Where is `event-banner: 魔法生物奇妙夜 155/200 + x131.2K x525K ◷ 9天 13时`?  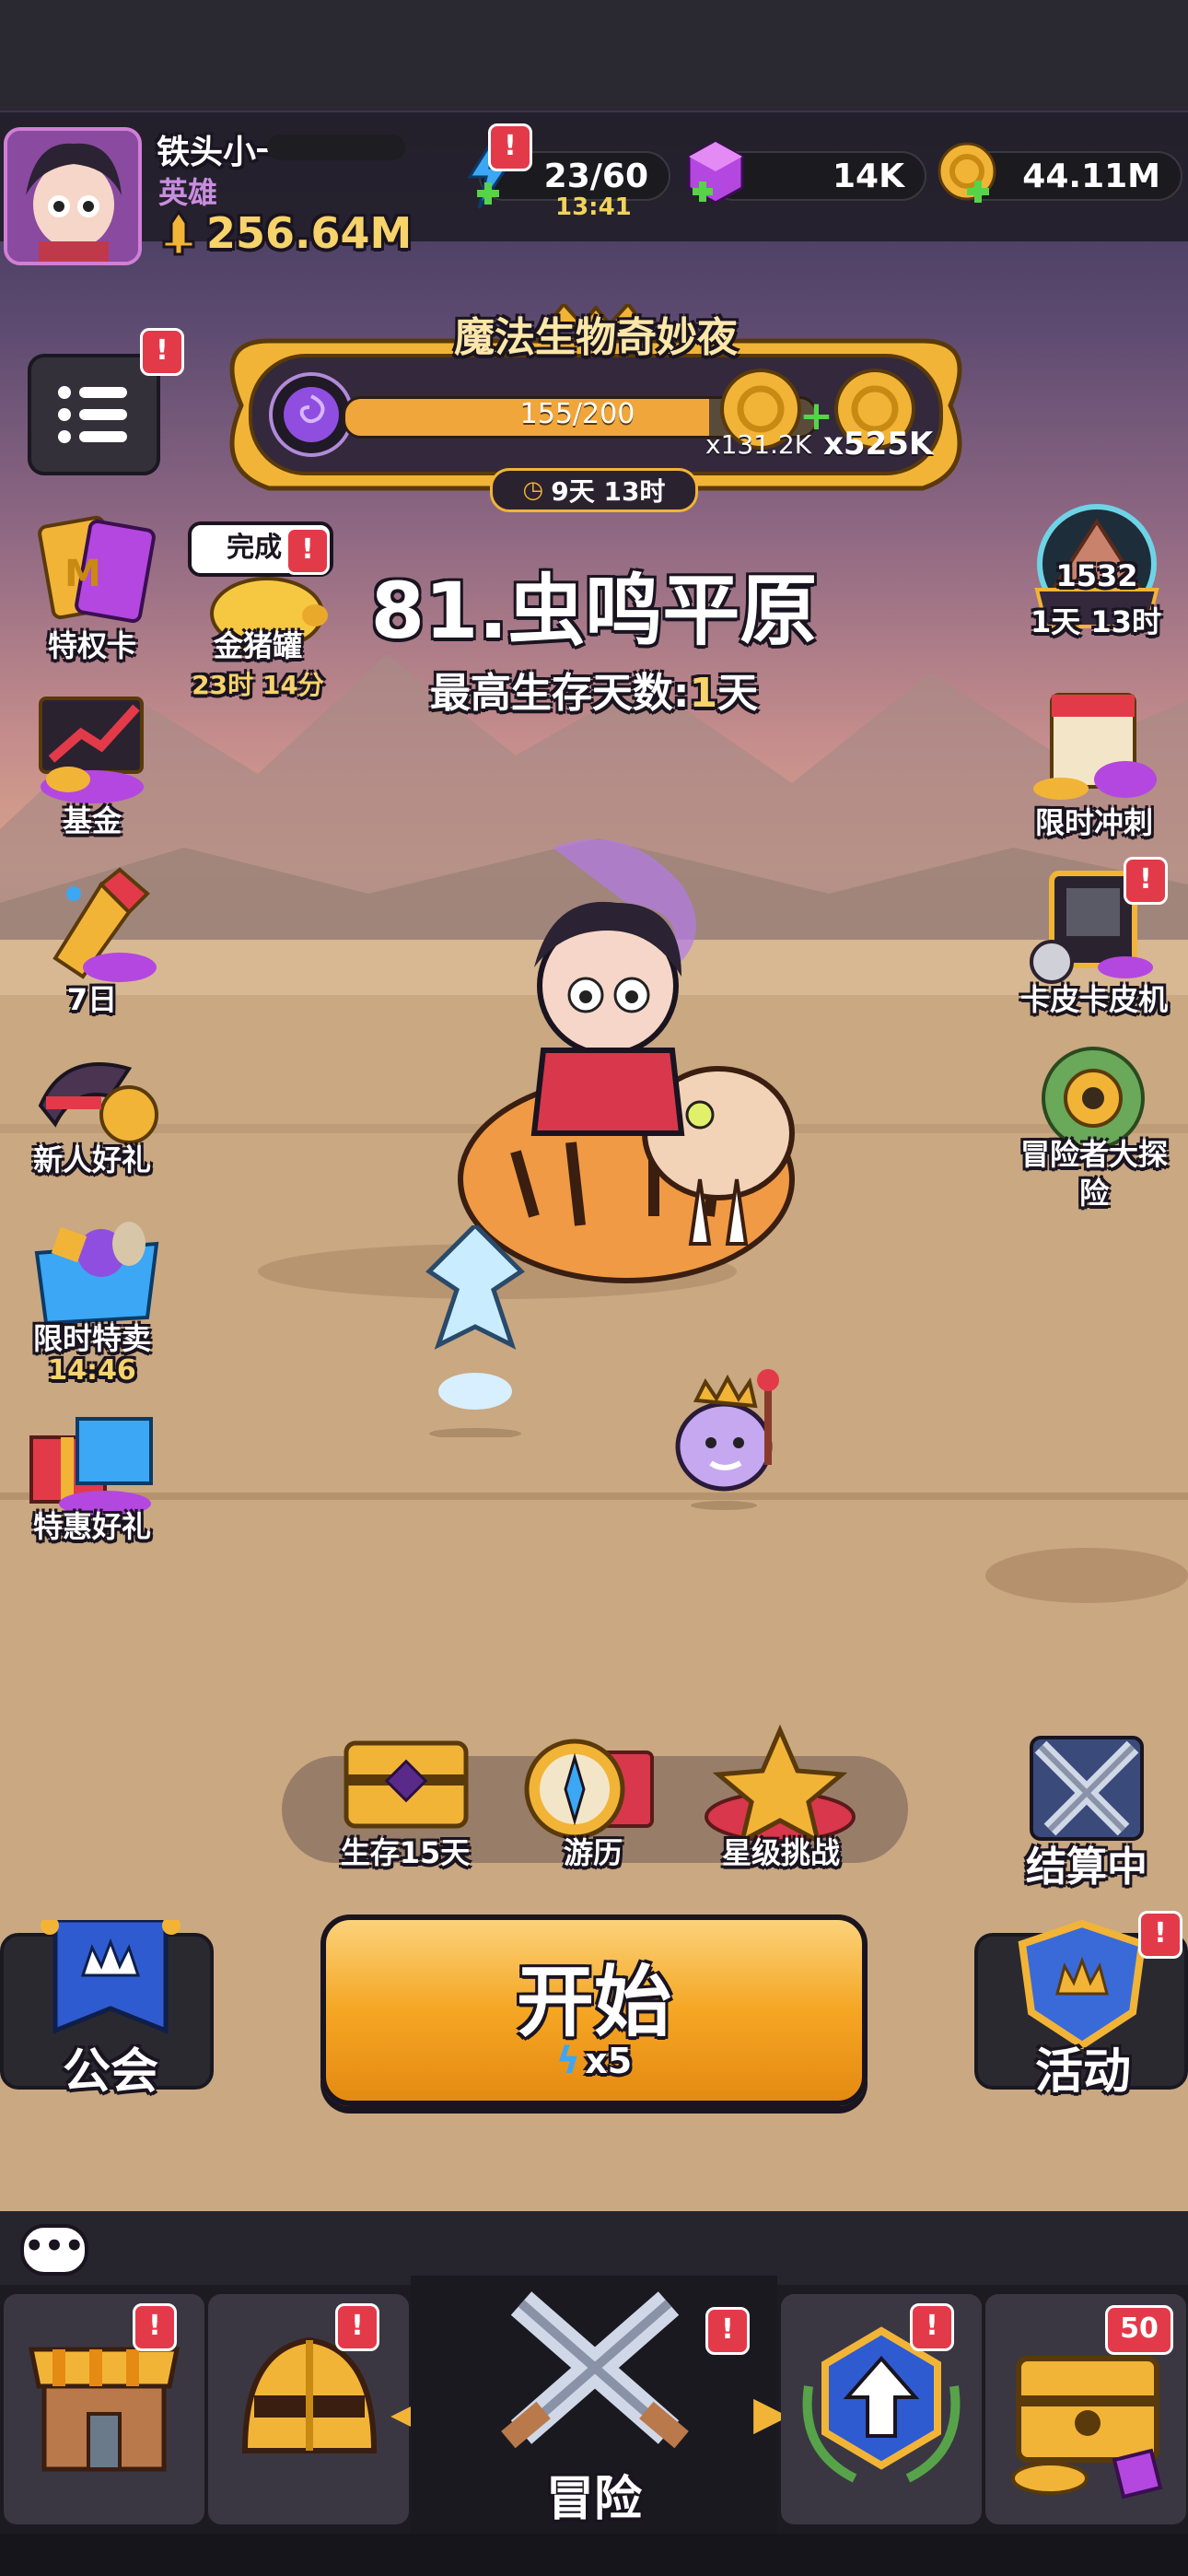
event-banner: 魔法生物奇妙夜 155/200 + x131.2K x525K ◷ 9天 13时 is located at coordinates (596, 408).